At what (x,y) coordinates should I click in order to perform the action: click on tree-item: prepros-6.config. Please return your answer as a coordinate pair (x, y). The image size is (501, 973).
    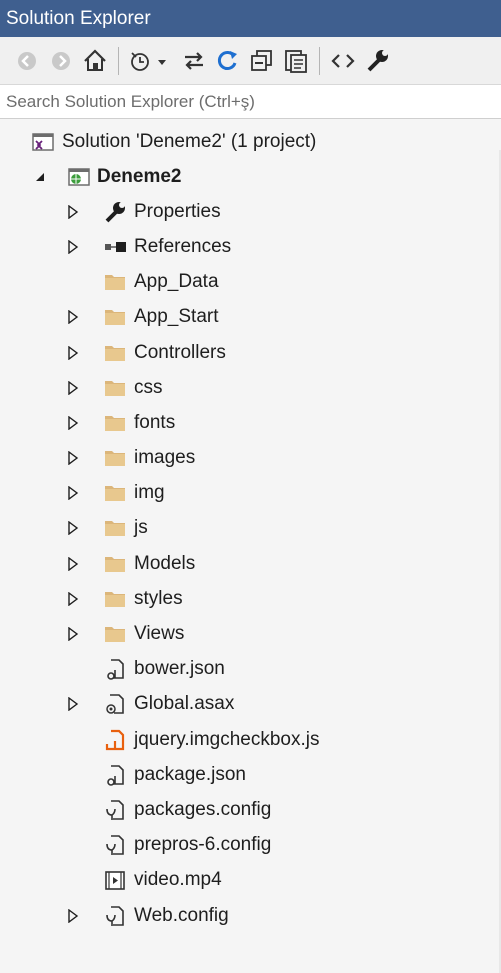
    Looking at the image, I should click on (250, 845).